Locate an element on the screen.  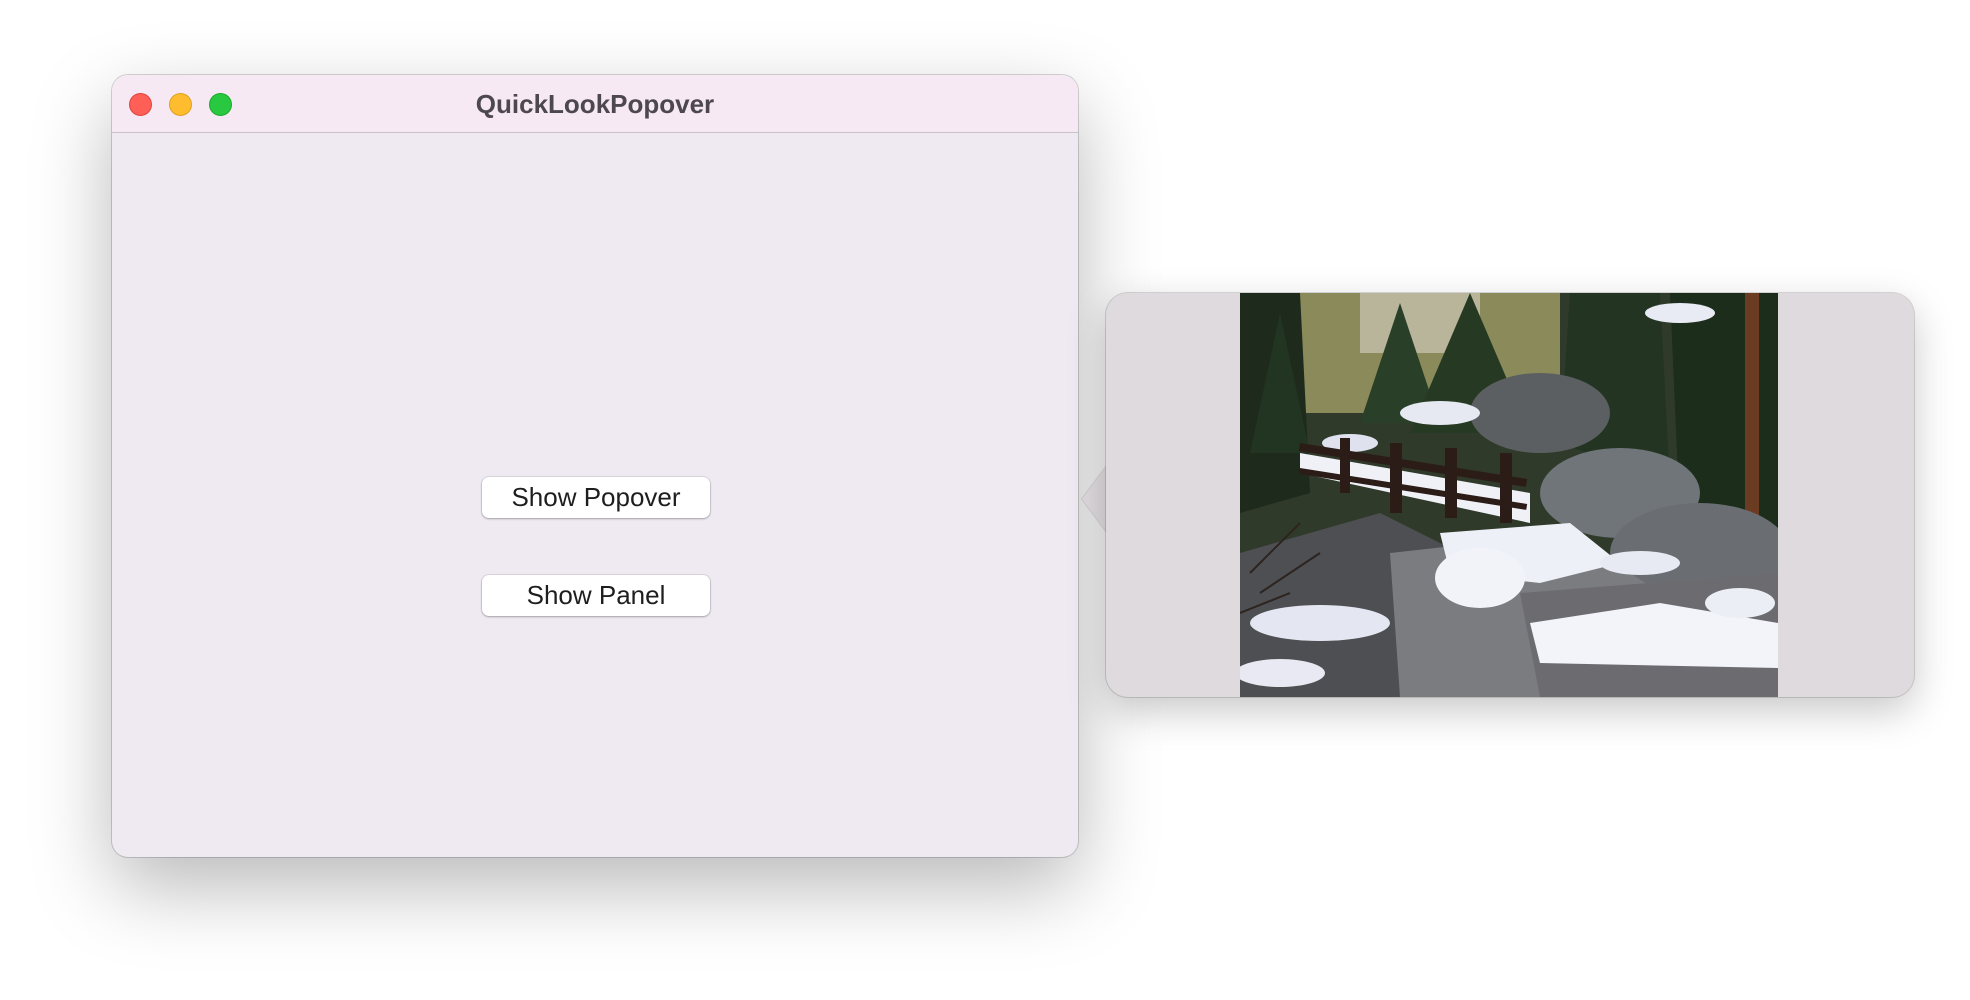
snow-trail-image is located at coordinates (1509, 495).